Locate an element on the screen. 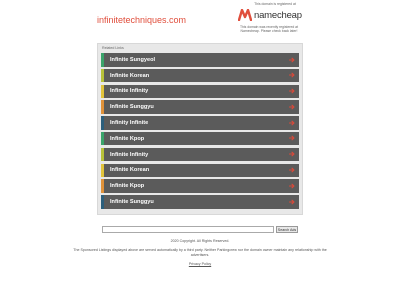 Image resolution: width=400 pixels, height=300 pixels. logo-text: namecheap is located at coordinates (278, 15).